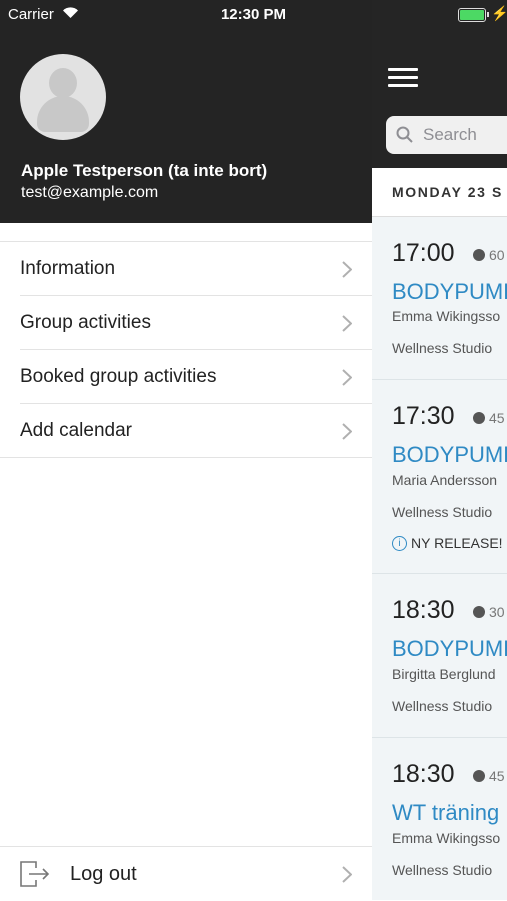  What do you see at coordinates (399, 543) in the screenshot?
I see `info-icon: i` at bounding box center [399, 543].